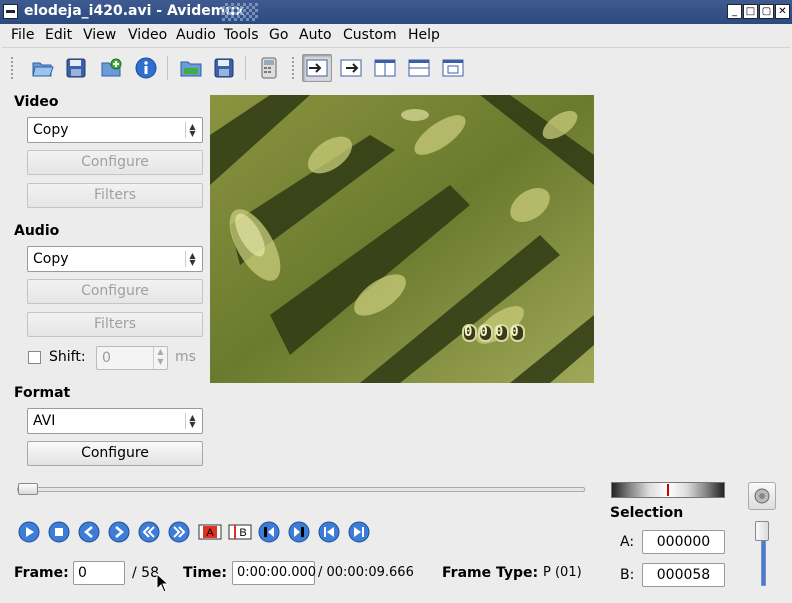 The width and height of the screenshot is (792, 603). What do you see at coordinates (734, 11) in the screenshot?
I see `minimize-icon: _` at bounding box center [734, 11].